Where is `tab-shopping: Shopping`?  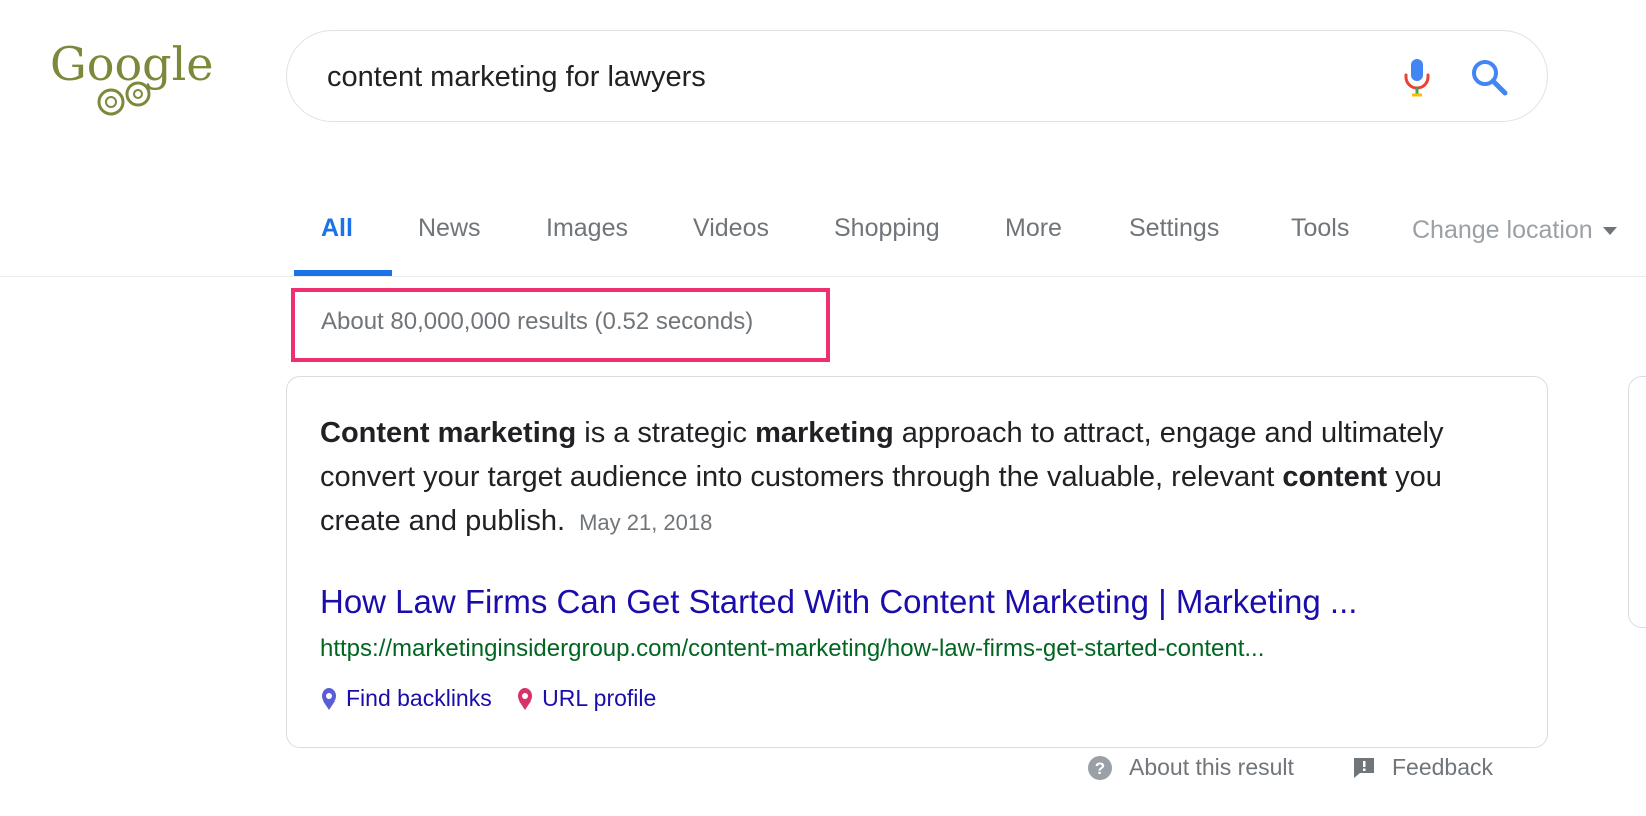 tab-shopping: Shopping is located at coordinates (887, 228).